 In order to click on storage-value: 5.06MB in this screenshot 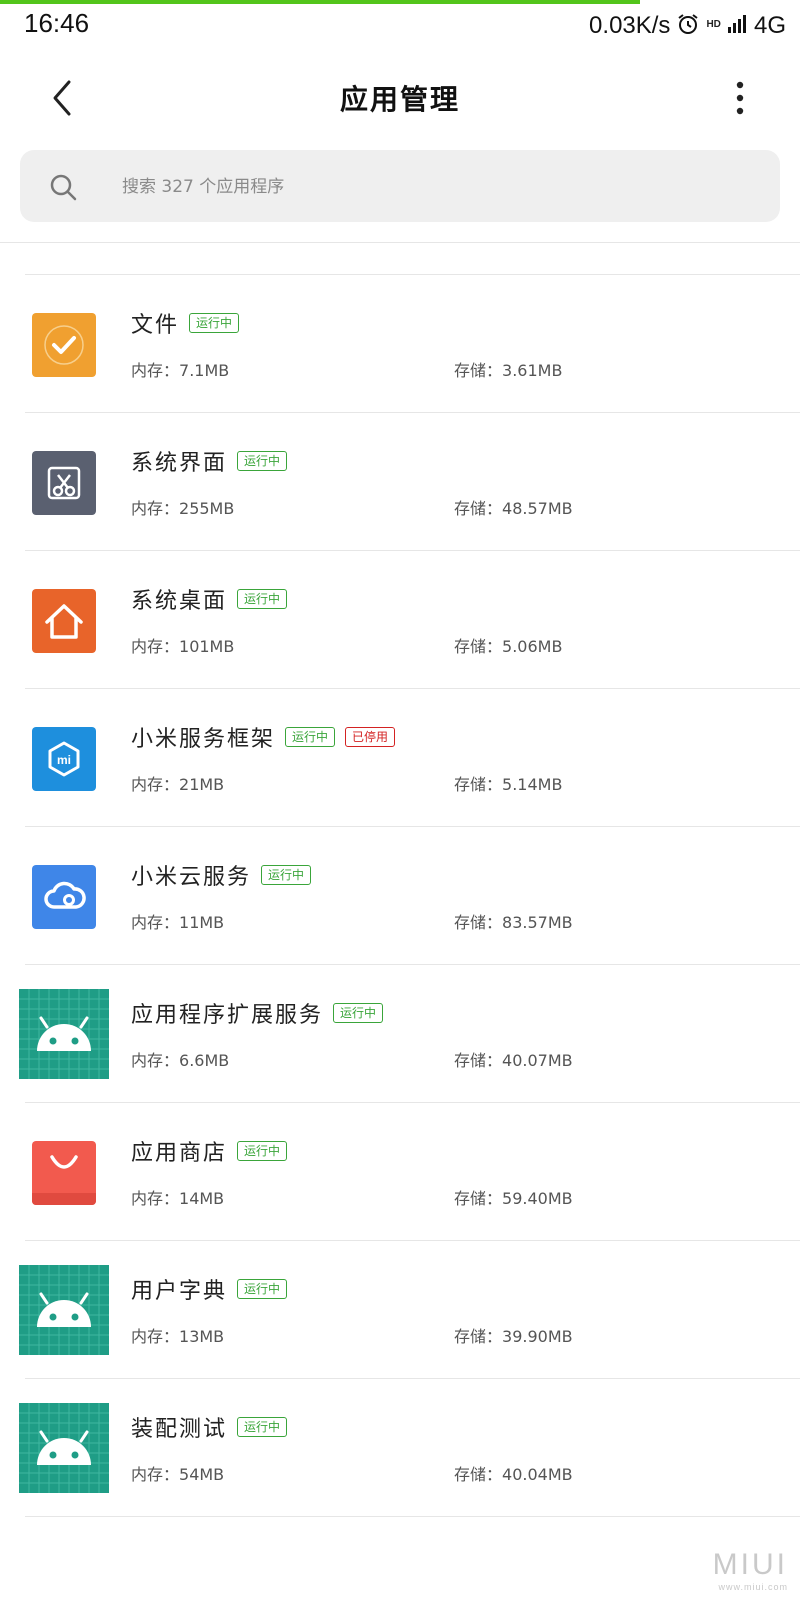, I will do `click(532, 646)`.